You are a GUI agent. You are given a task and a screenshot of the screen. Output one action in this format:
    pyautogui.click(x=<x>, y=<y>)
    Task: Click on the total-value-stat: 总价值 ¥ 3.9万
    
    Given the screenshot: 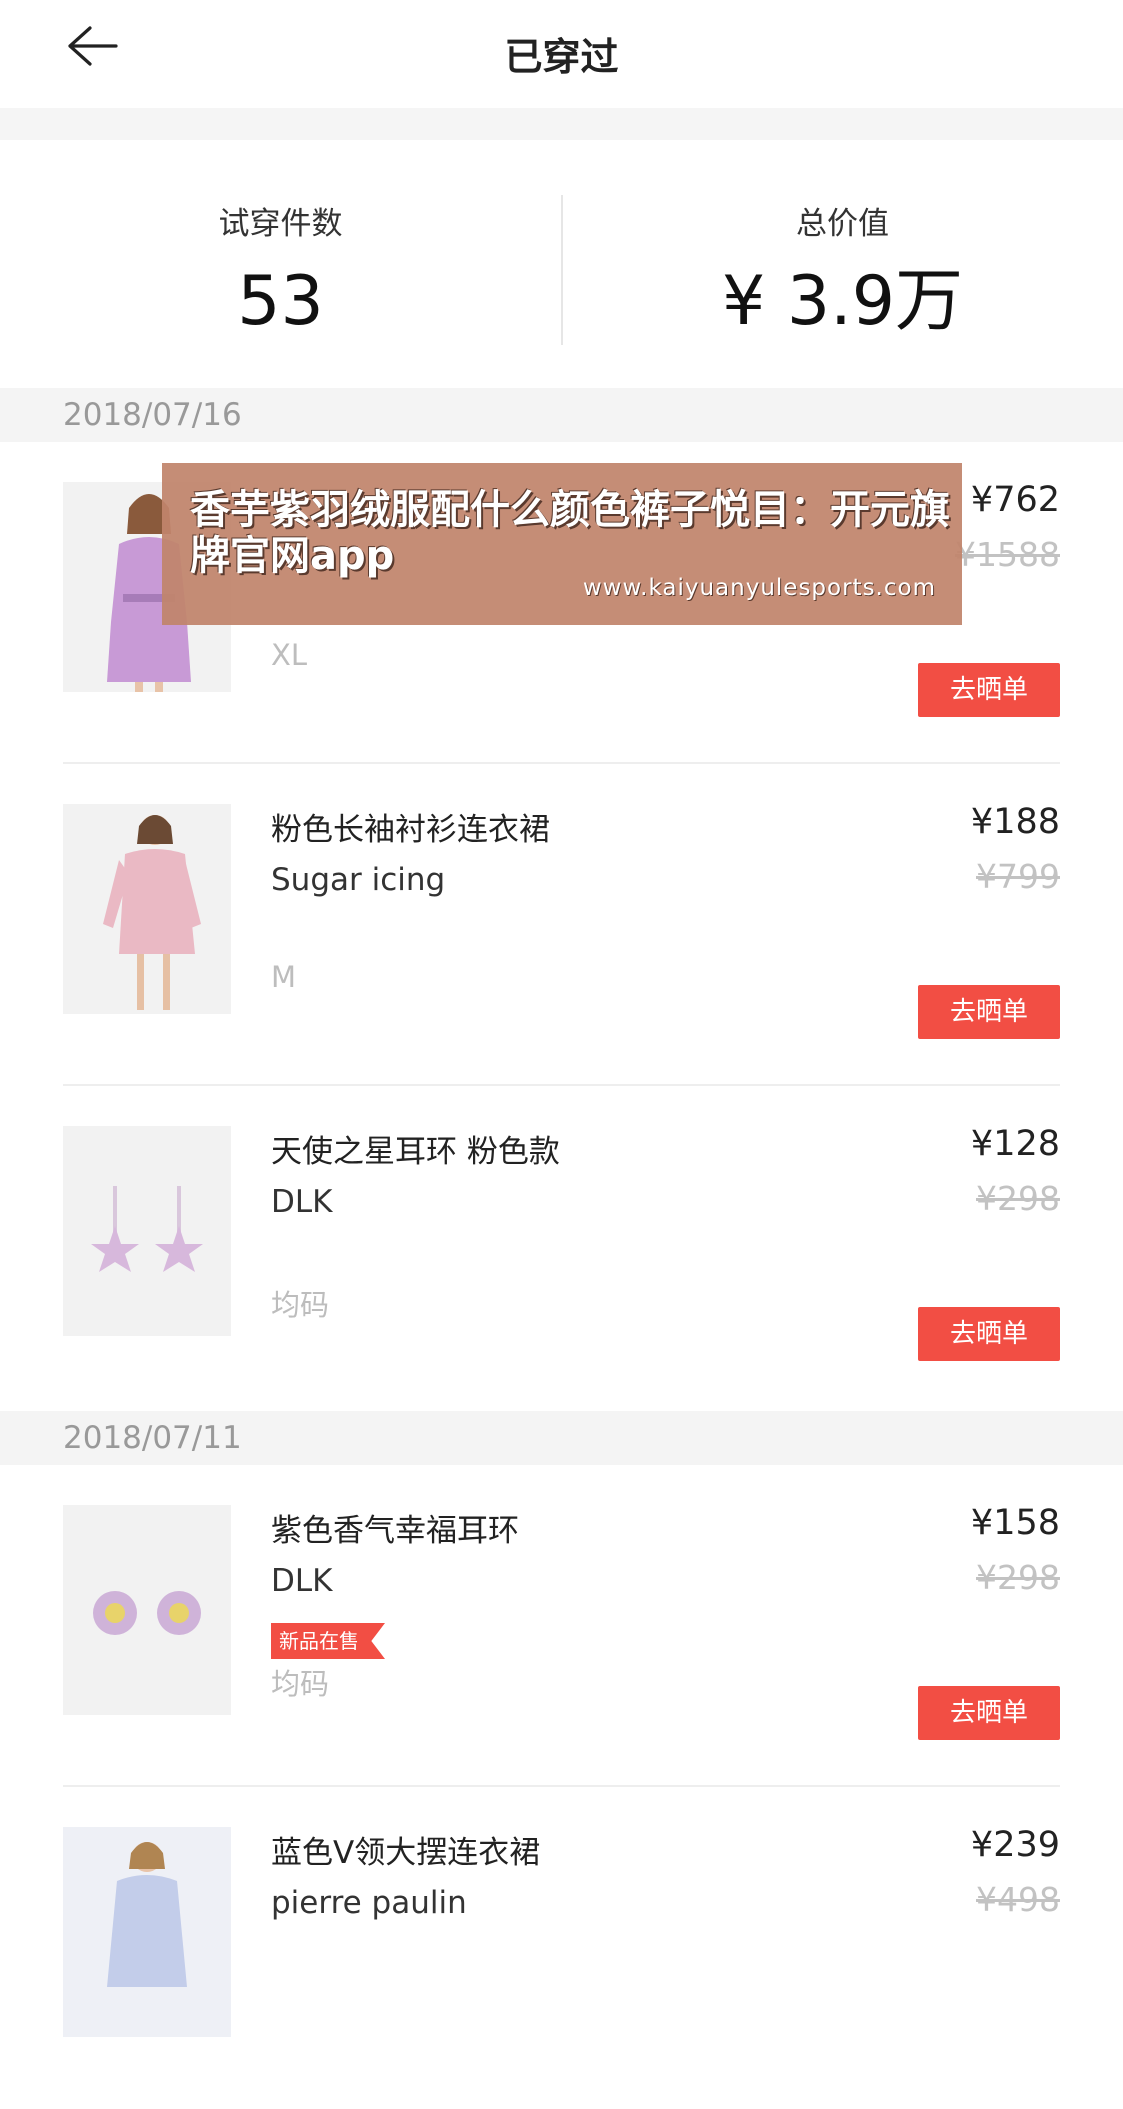 What is the action you would take?
    pyautogui.click(x=842, y=264)
    